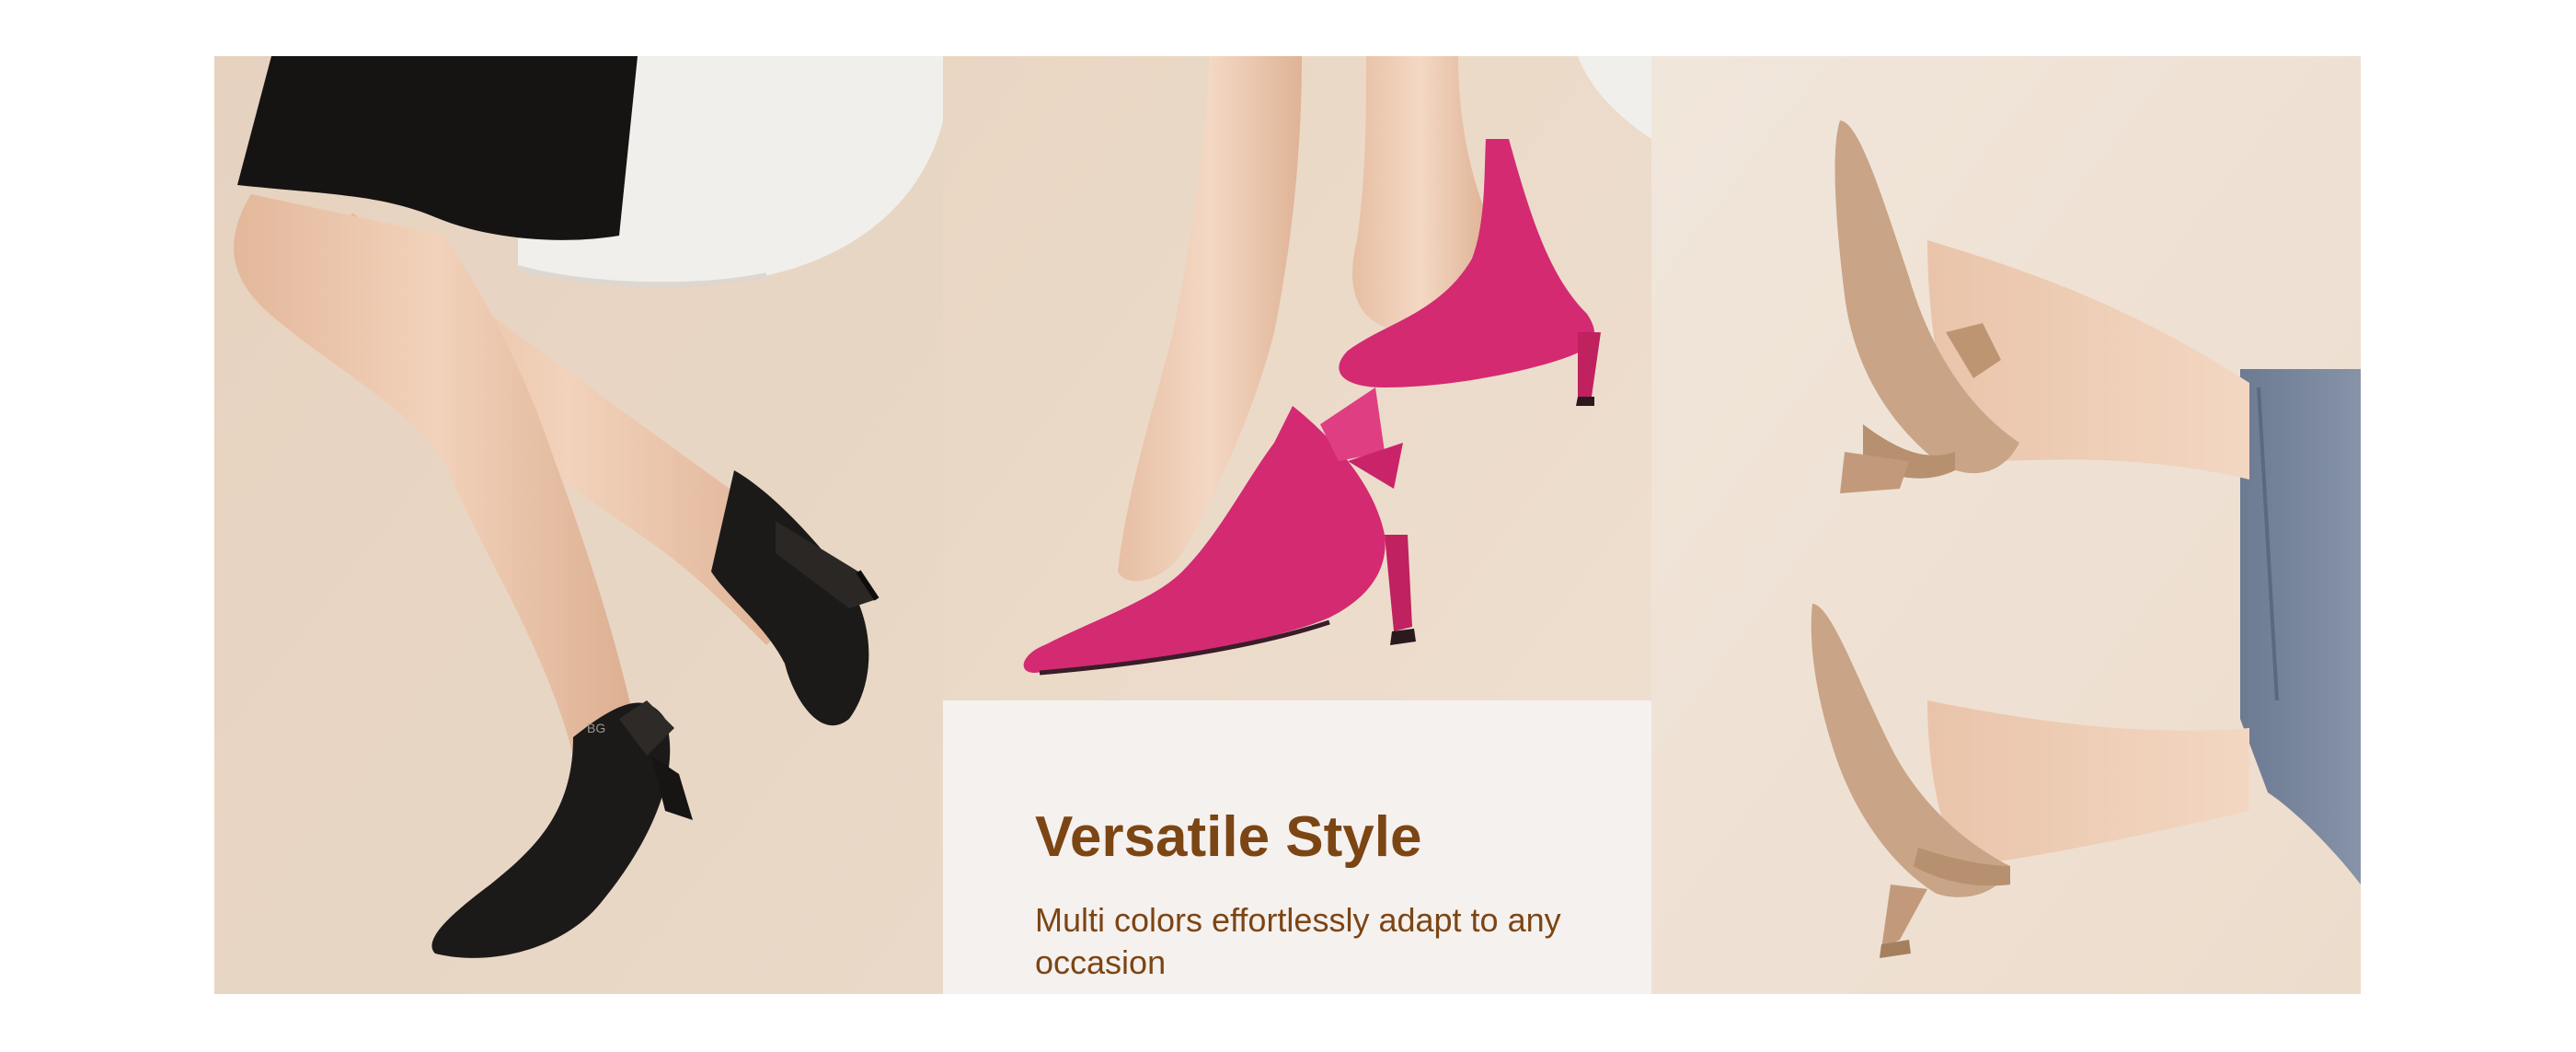 The height and width of the screenshot is (1052, 2576). Describe the element at coordinates (1228, 837) in the screenshot. I see `feature-title: Versatile Style` at that location.